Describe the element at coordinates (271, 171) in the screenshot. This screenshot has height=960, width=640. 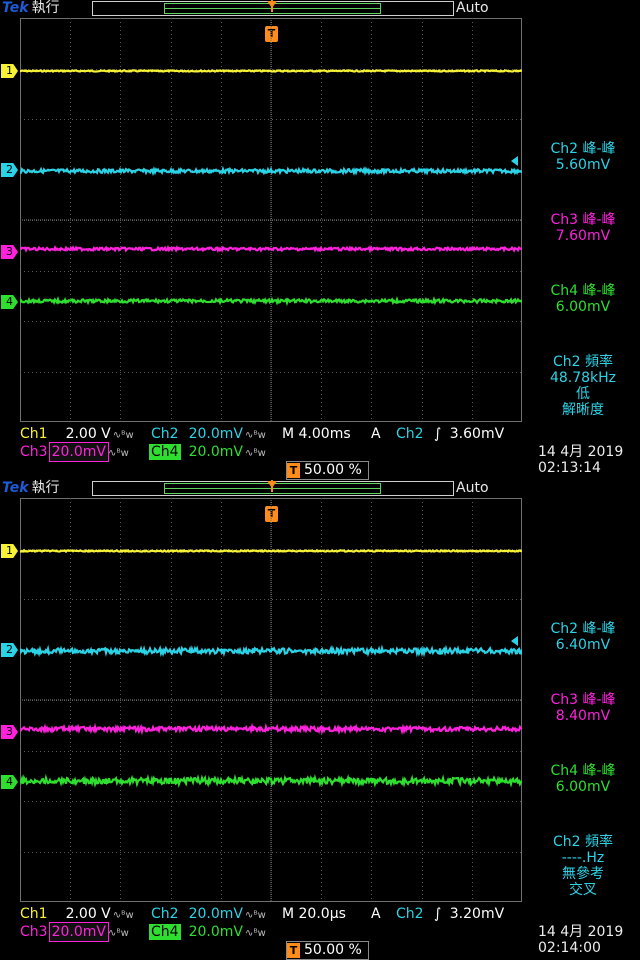
I see `ch2-trace` at that location.